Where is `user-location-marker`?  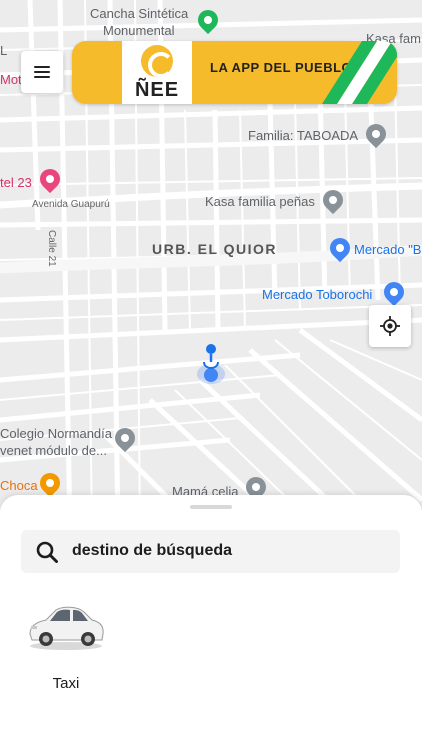 user-location-marker is located at coordinates (211, 366).